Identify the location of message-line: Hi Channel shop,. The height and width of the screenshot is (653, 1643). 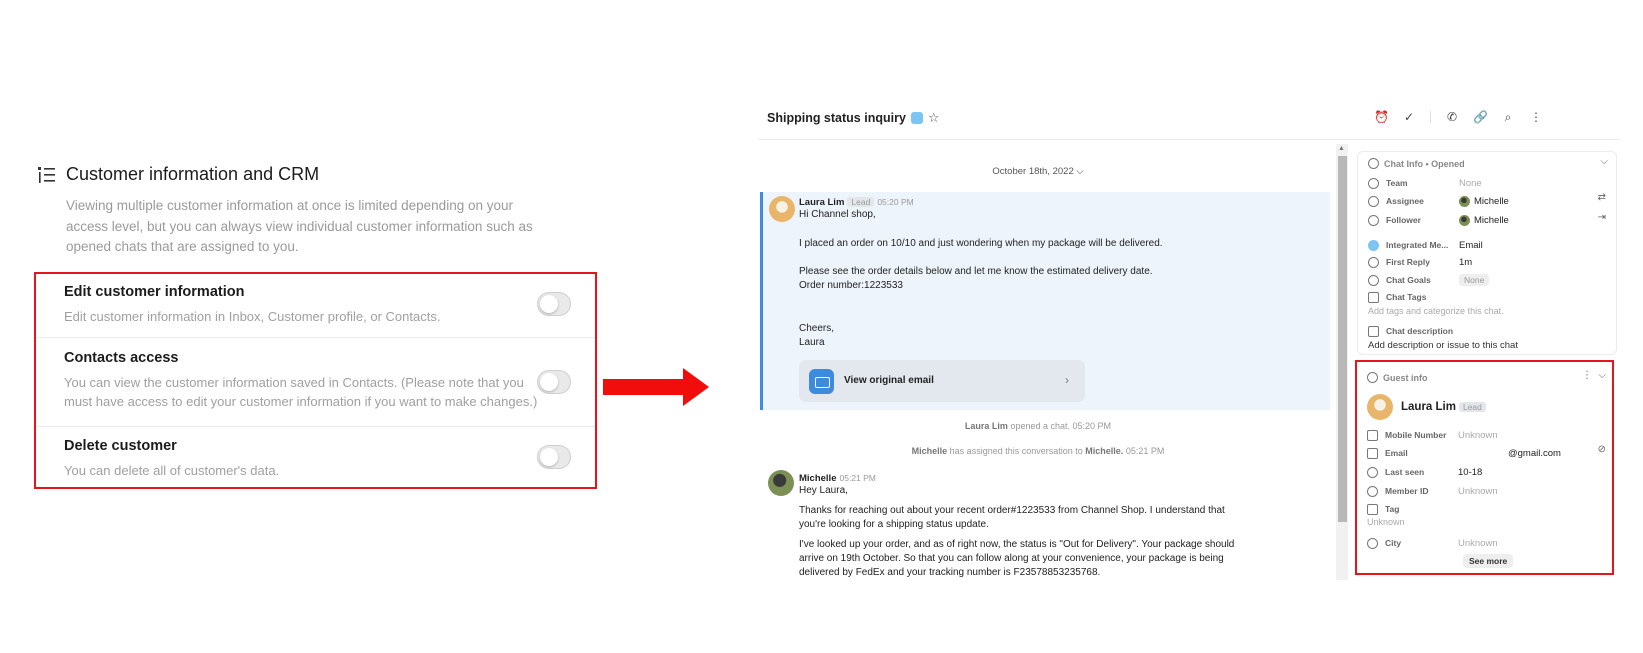
(837, 214).